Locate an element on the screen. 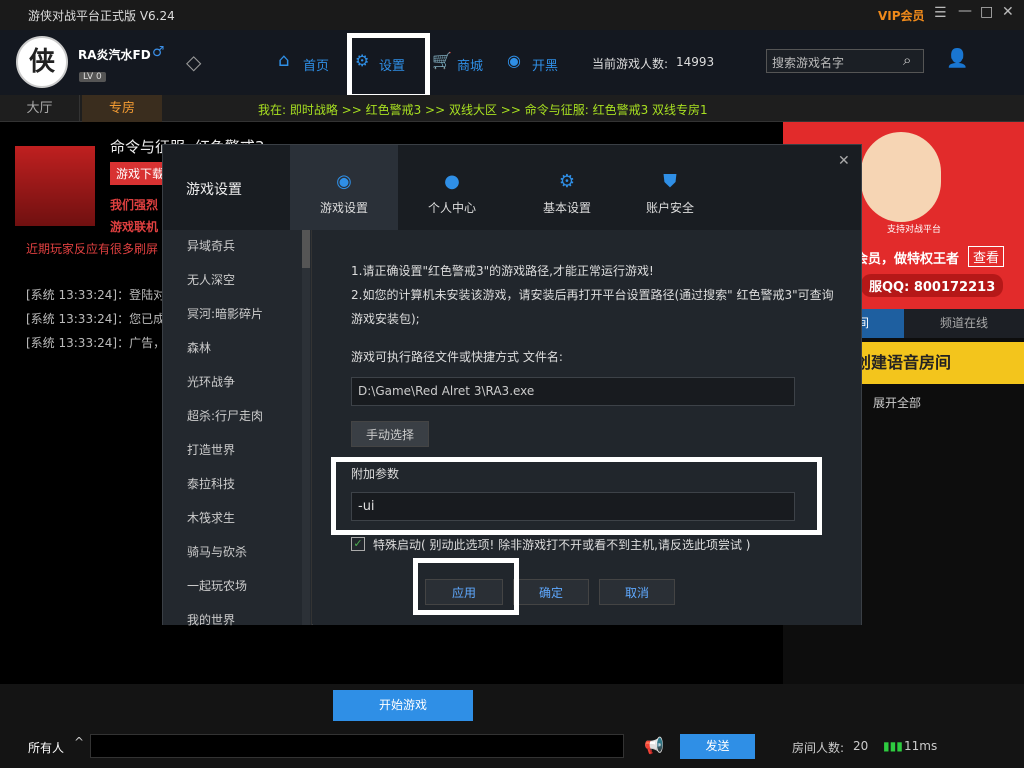 The width and height of the screenshot is (1024, 768). game-list-item: 异域奇兵 is located at coordinates (211, 245).